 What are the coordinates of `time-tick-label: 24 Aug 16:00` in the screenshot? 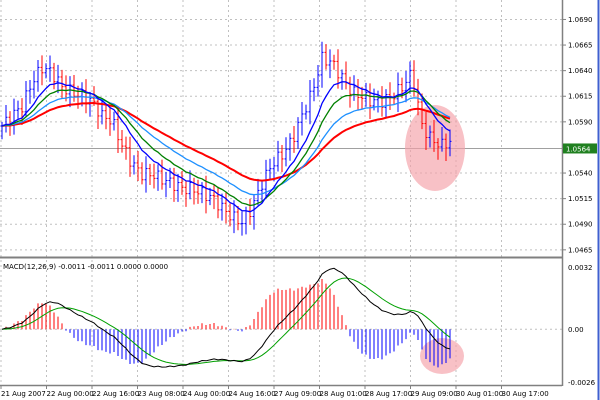 It's located at (252, 394).